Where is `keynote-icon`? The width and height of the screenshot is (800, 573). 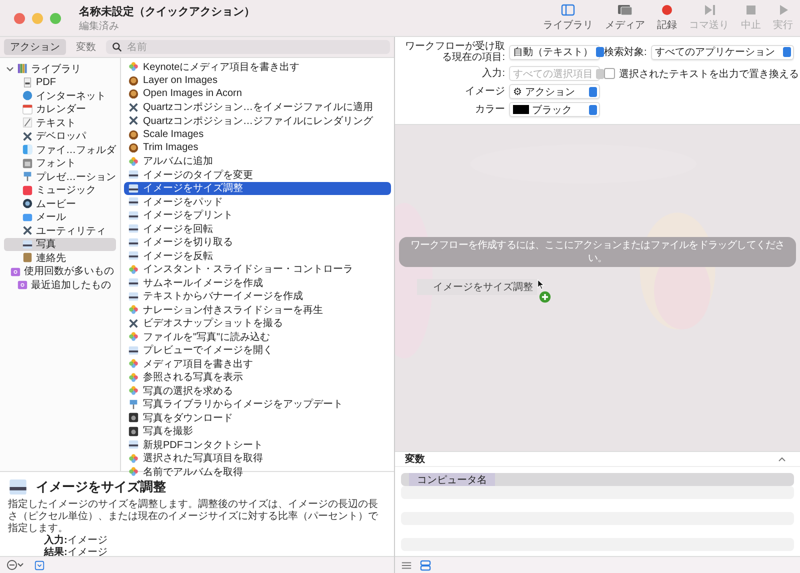
keynote-icon is located at coordinates (133, 404).